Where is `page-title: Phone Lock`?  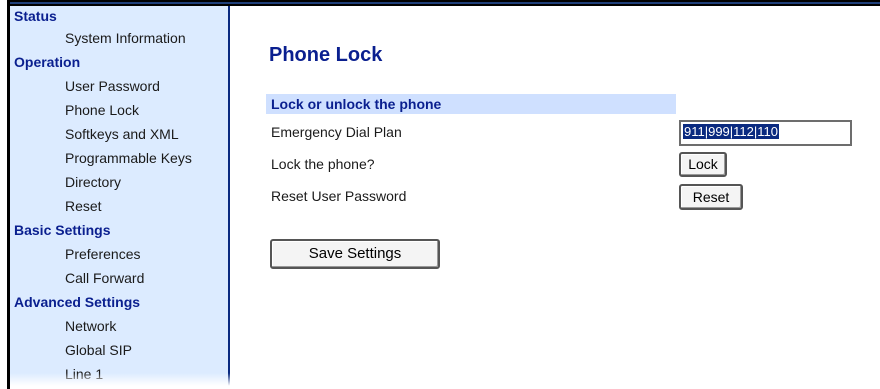 page-title: Phone Lock is located at coordinates (326, 55).